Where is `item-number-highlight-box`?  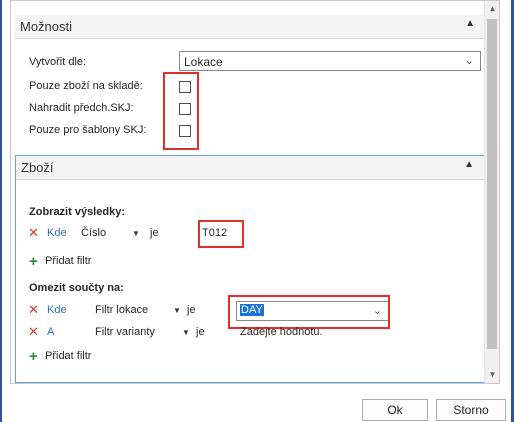 item-number-highlight-box is located at coordinates (221, 234).